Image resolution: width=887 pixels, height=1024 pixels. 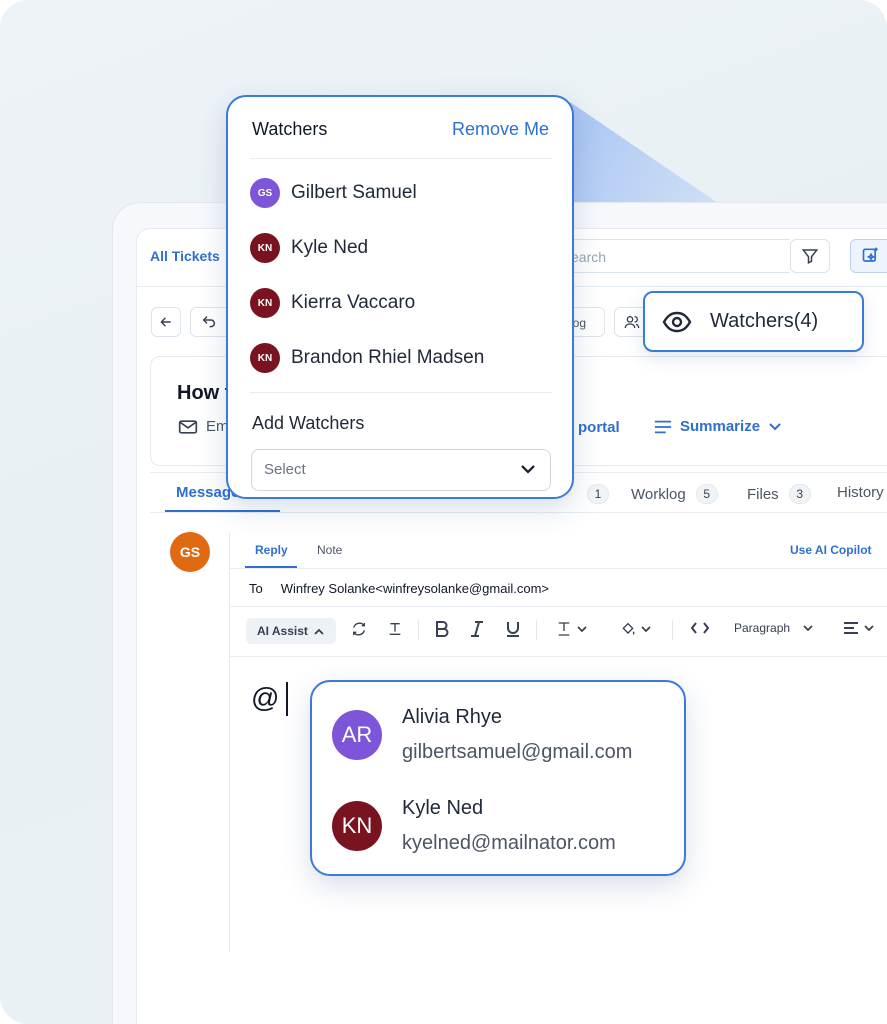 I want to click on watcher-name: Kyle Ned, so click(x=330, y=247).